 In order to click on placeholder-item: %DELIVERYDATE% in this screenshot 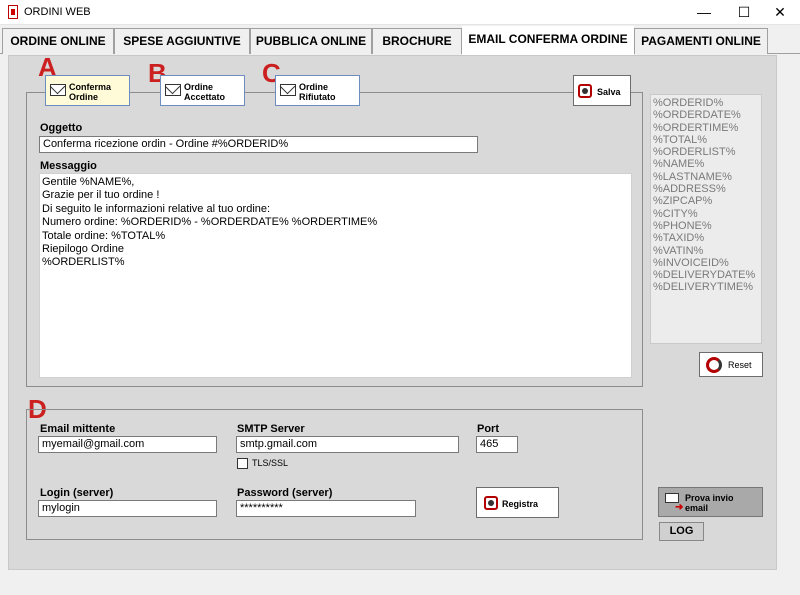, I will do `click(706, 275)`.